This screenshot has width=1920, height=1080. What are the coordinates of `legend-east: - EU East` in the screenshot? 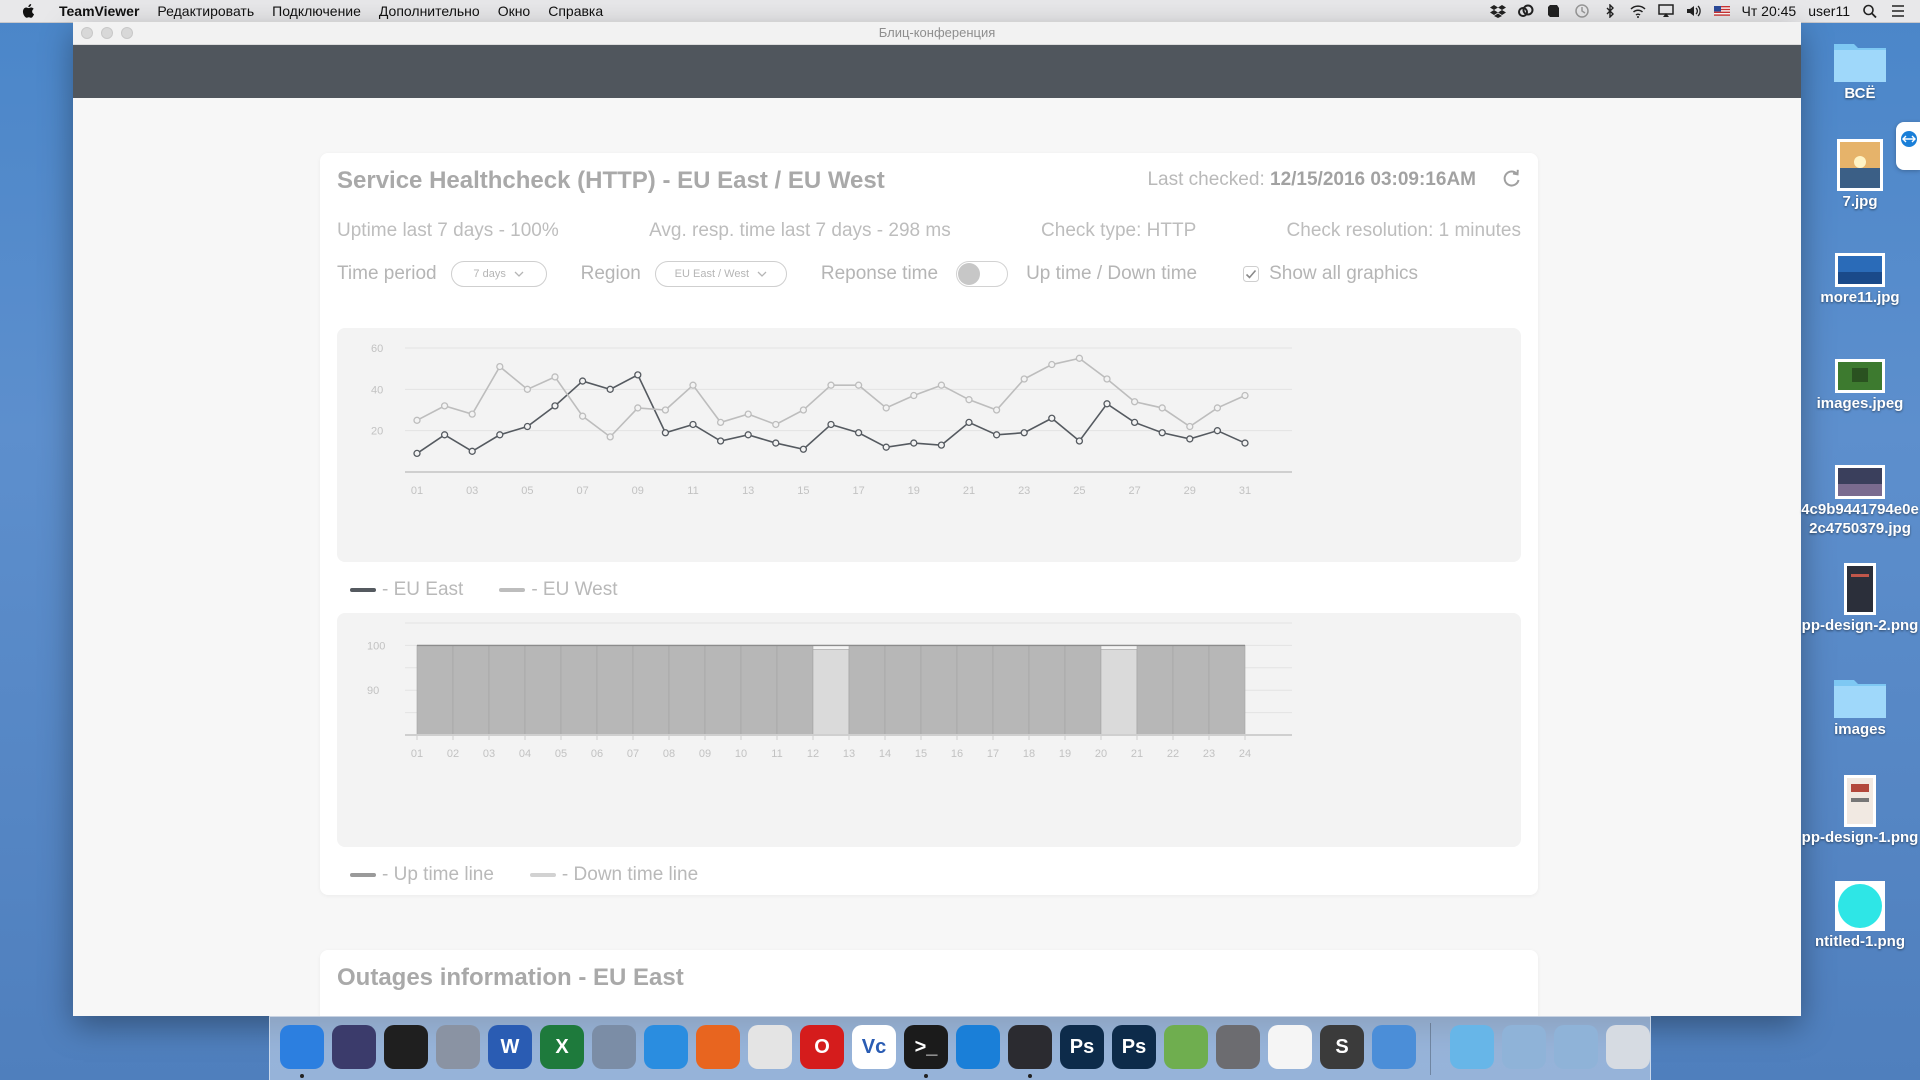 It's located at (406, 590).